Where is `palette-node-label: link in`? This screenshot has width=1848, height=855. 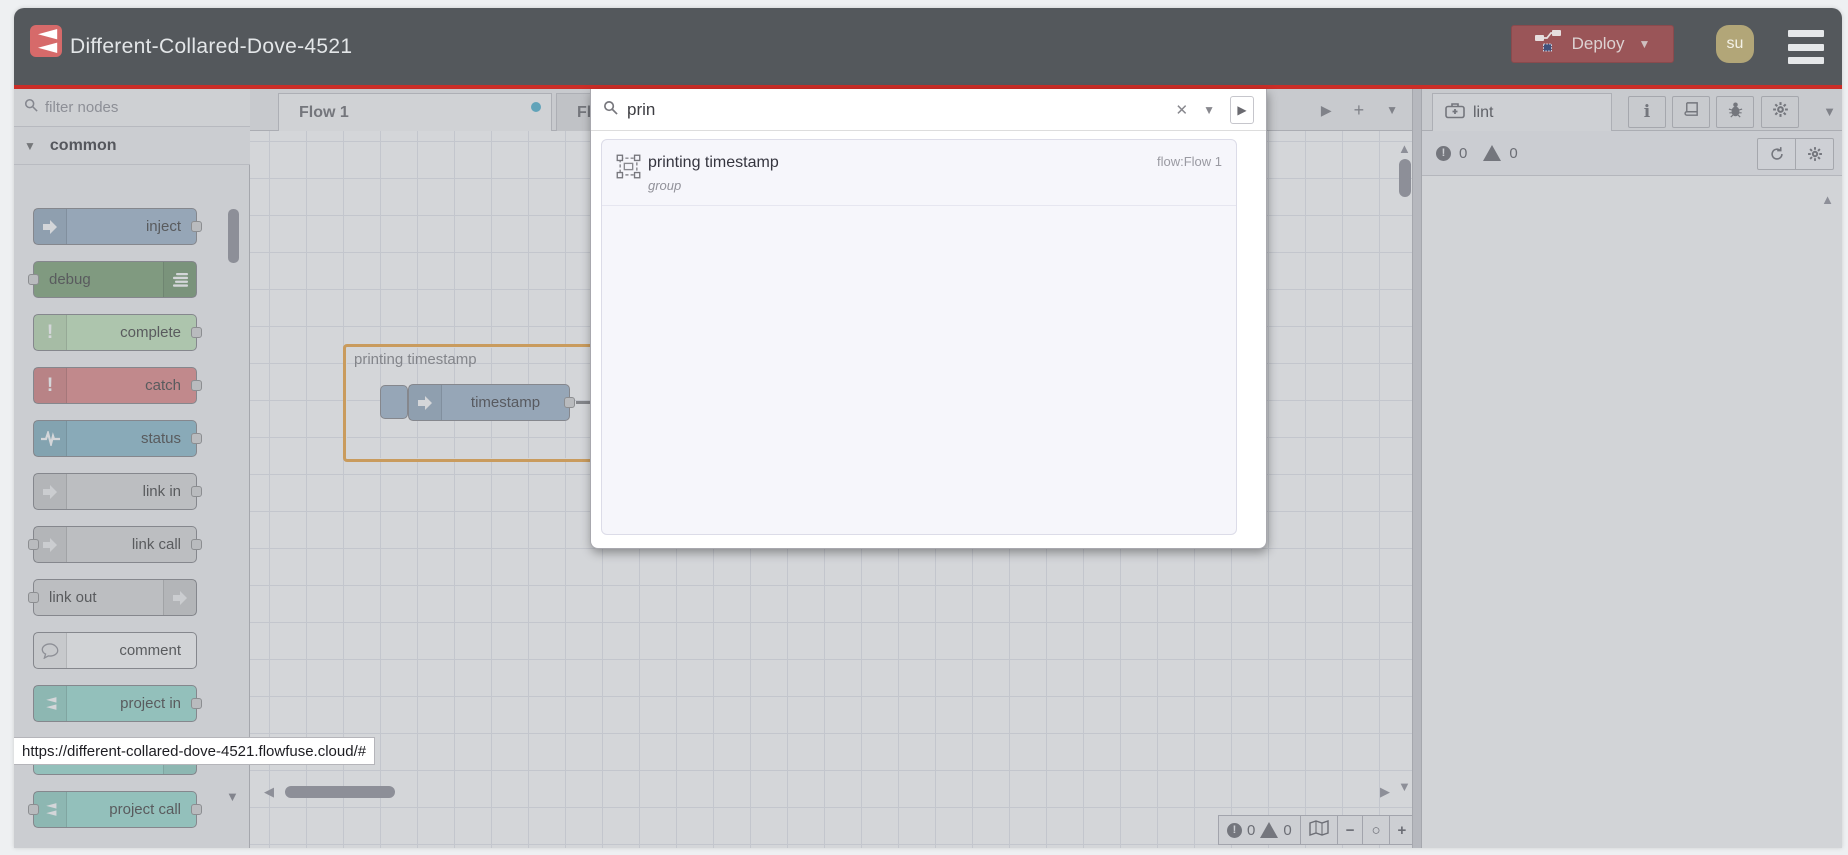 palette-node-label: link in is located at coordinates (161, 491).